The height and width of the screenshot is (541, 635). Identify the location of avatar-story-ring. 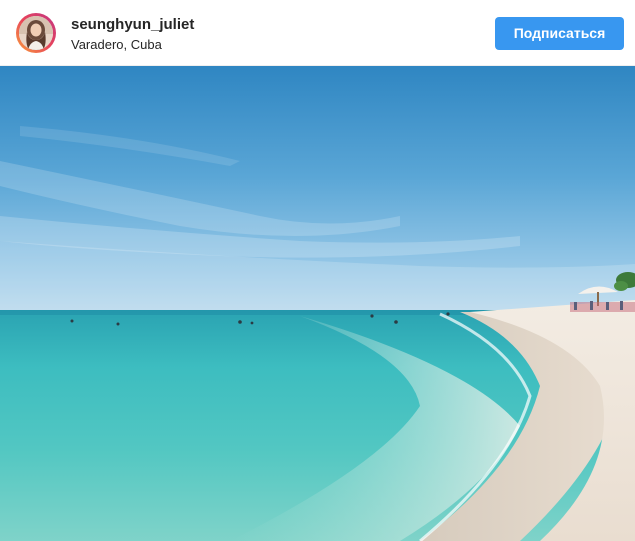
(36, 33).